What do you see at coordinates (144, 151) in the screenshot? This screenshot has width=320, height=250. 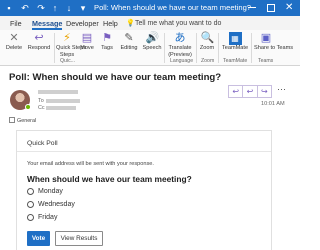 I see `divider` at bounding box center [144, 151].